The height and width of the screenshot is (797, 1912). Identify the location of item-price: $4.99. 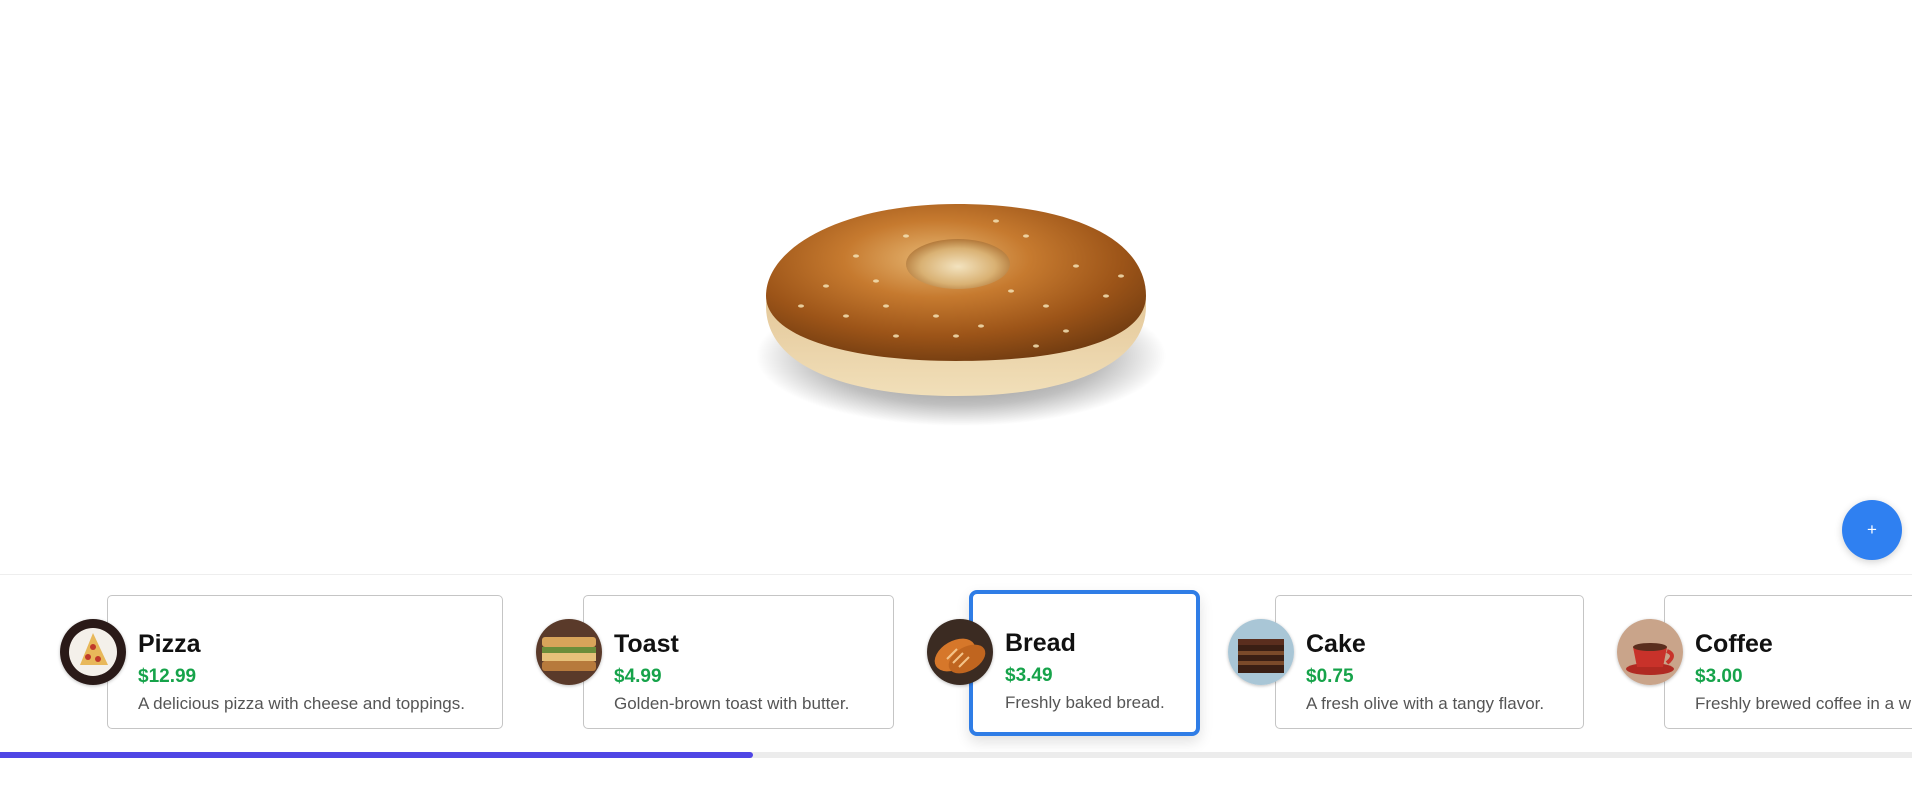
(638, 676).